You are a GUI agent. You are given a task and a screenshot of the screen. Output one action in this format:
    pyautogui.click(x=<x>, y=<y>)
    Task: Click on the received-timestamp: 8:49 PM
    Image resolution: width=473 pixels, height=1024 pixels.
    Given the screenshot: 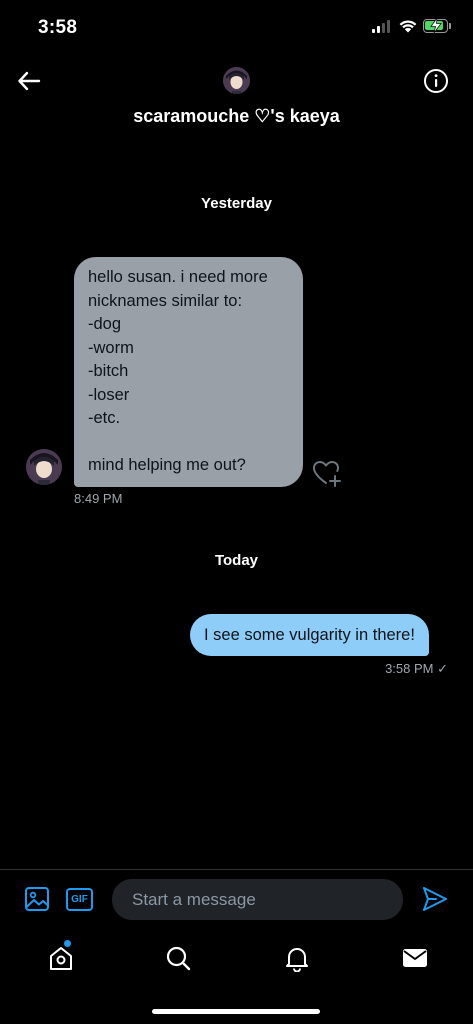 What is the action you would take?
    pyautogui.click(x=98, y=498)
    